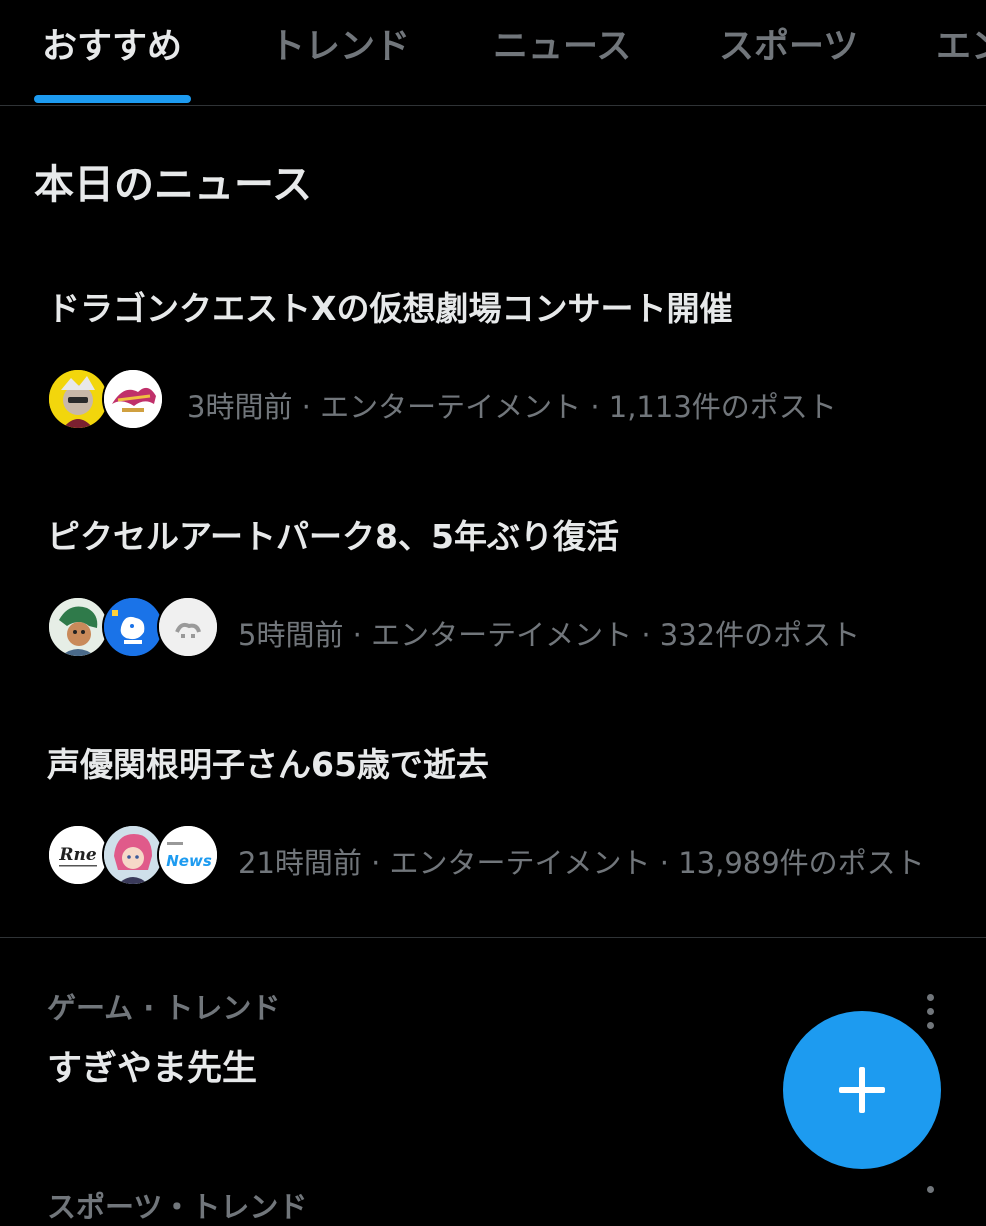 Image resolution: width=986 pixels, height=1226 pixels. I want to click on tab-entertainment: エン, so click(961, 43).